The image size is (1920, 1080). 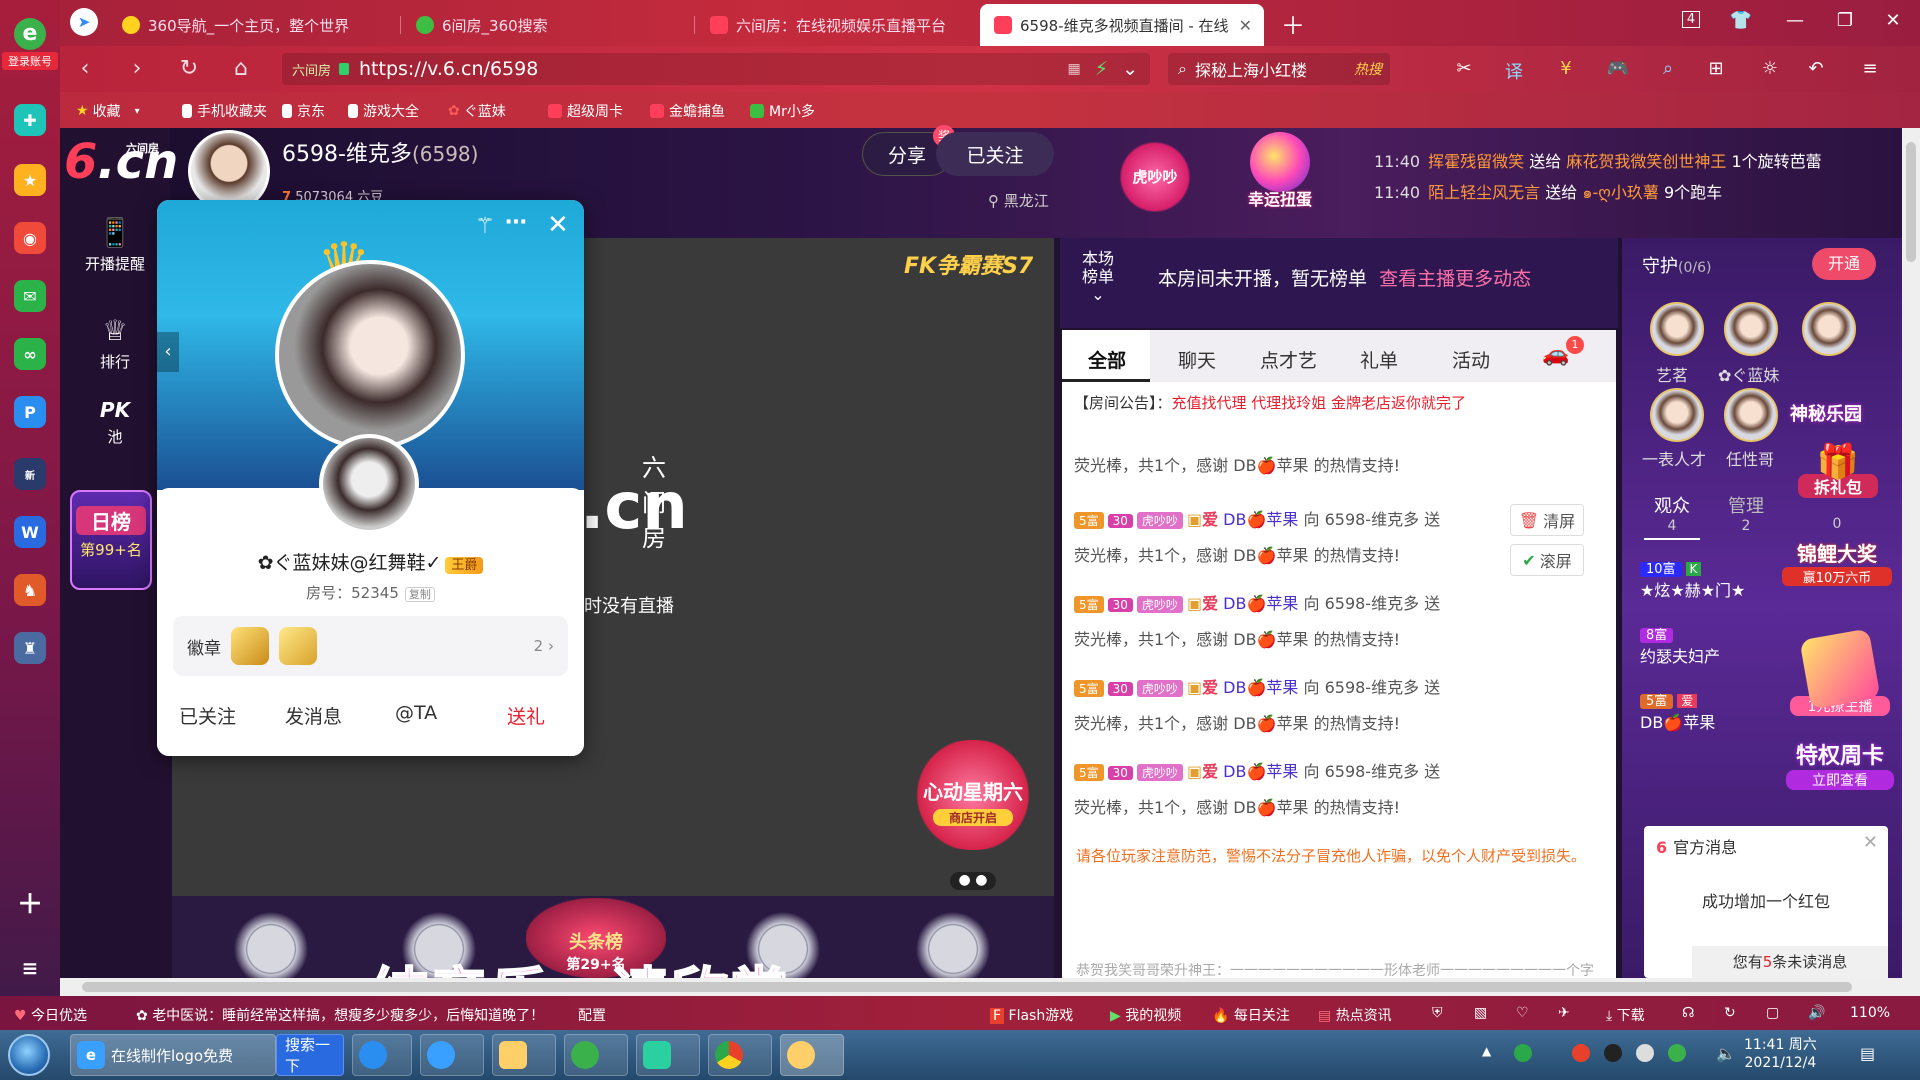 What do you see at coordinates (1691, 19) in the screenshot?
I see `tab-count-badge: 4` at bounding box center [1691, 19].